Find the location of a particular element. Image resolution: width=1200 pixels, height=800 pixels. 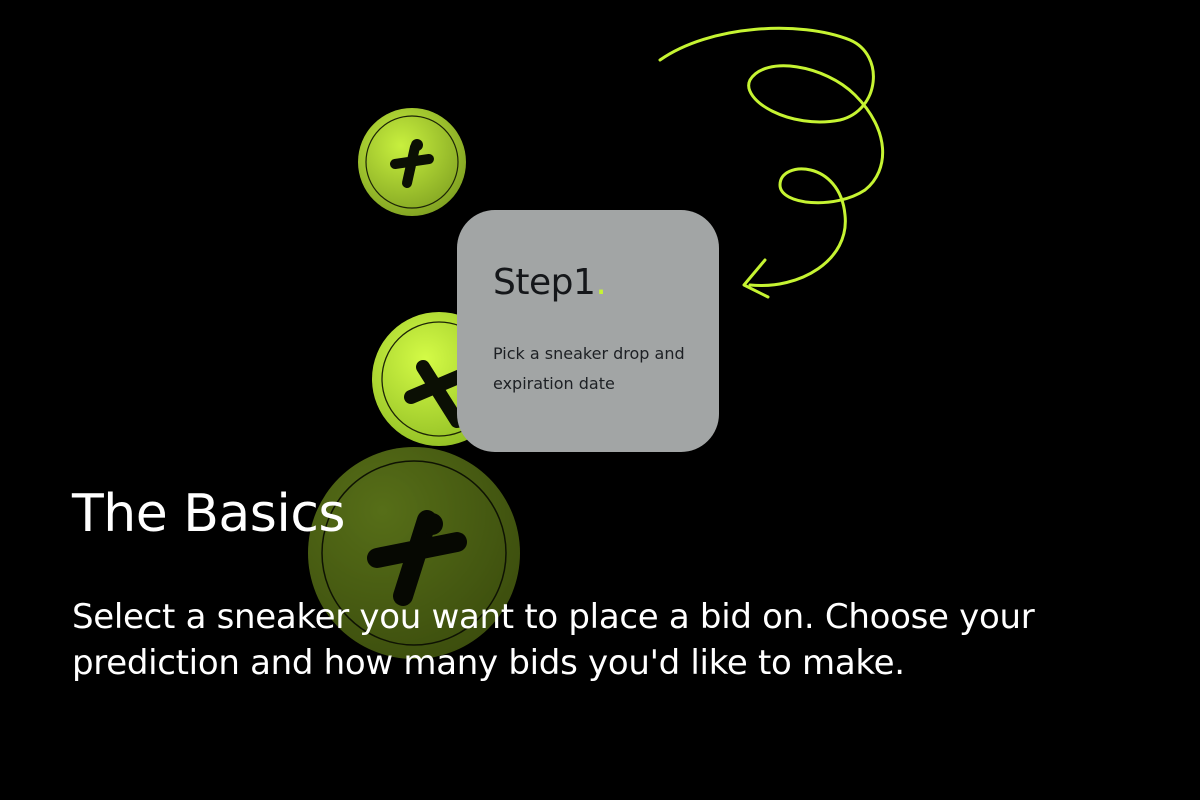

step-title: Step1. is located at coordinates (591, 283).